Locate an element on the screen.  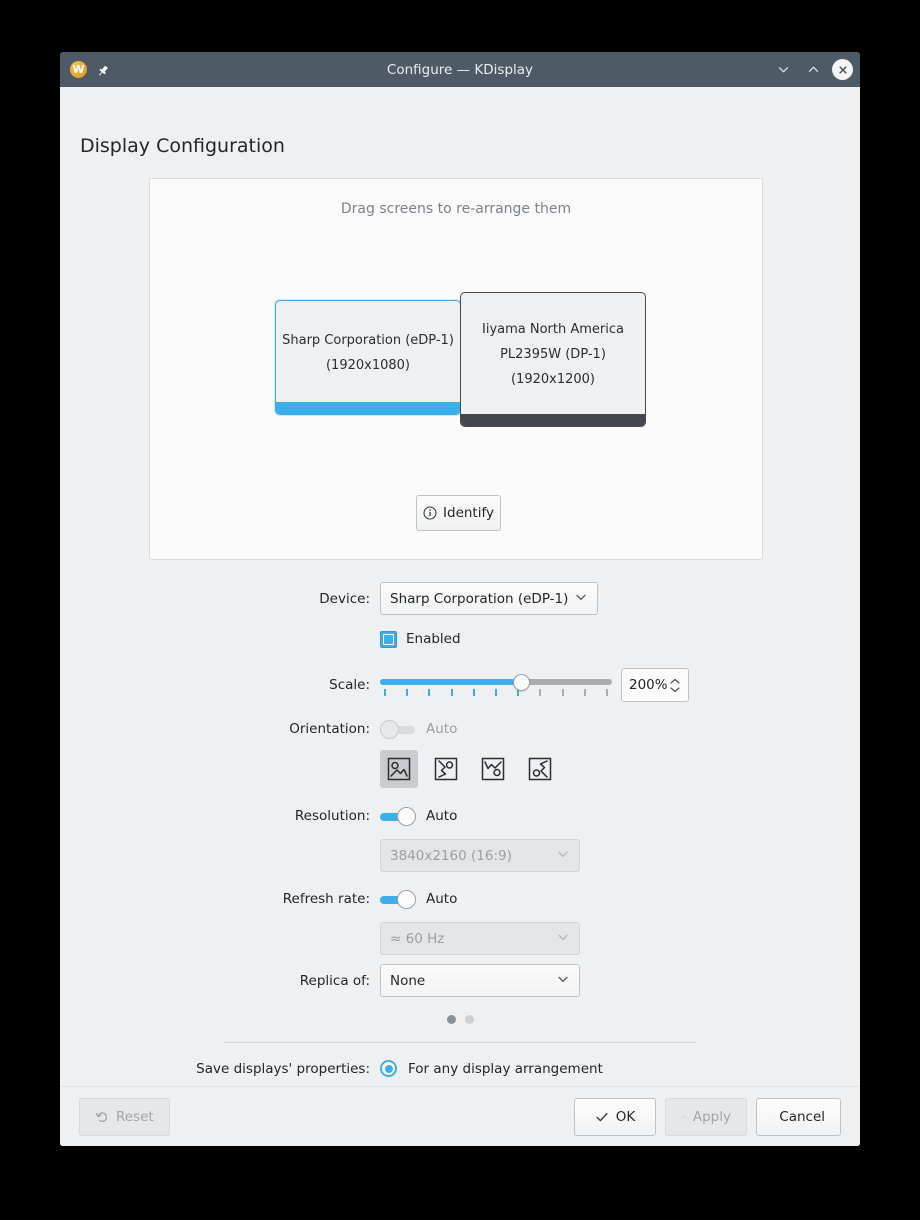
orientation-label: Orientation: is located at coordinates (329, 729).